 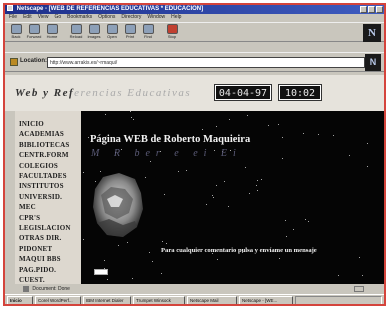 I want to click on print-button: Print, so click(x=130, y=32).